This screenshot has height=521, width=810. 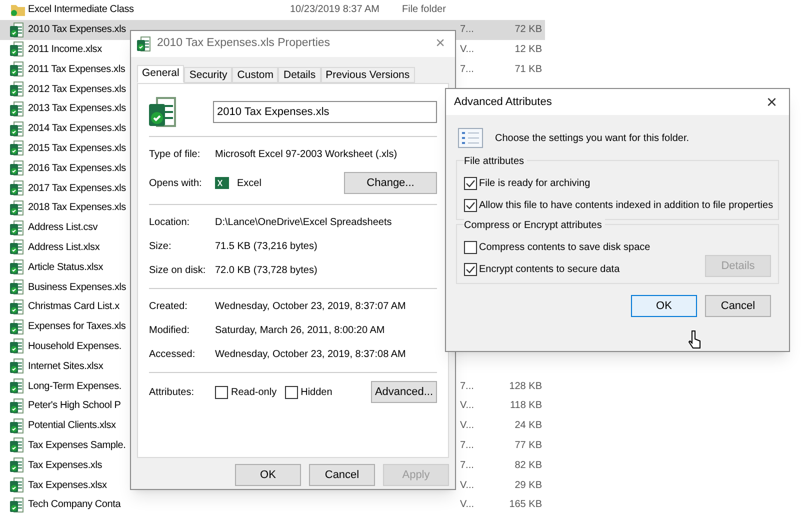 I want to click on file-date: 10/23/2019 8:37 AM, so click(x=335, y=10).